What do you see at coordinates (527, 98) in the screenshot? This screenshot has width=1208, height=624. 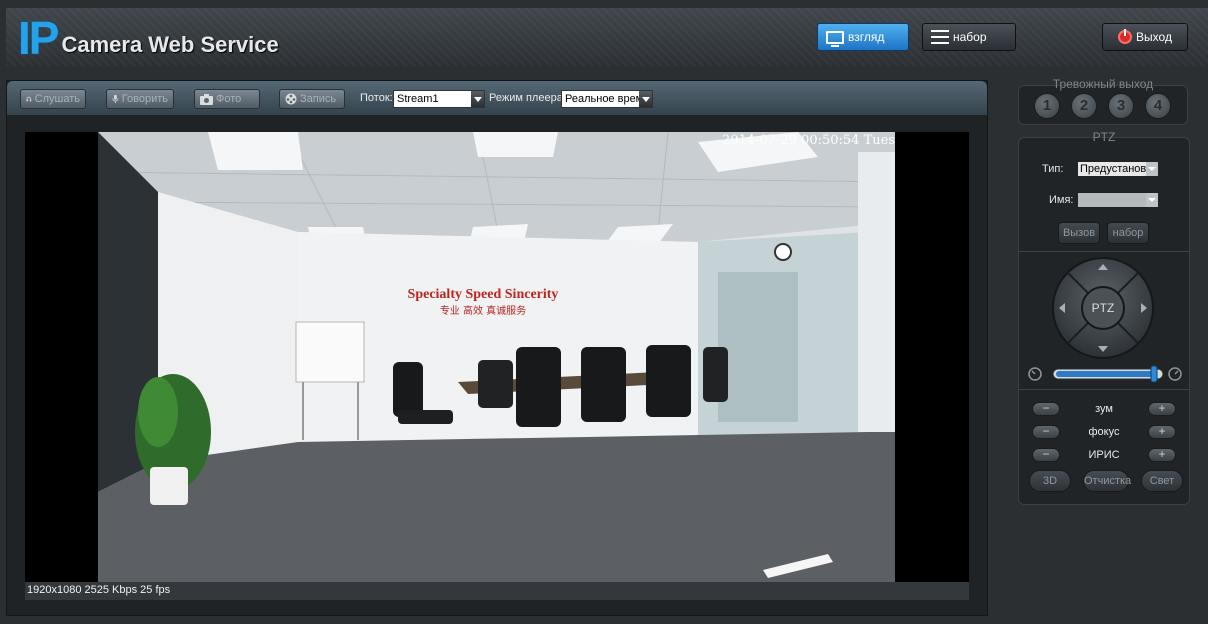 I see `player-mode-label: Режим плеера:` at bounding box center [527, 98].